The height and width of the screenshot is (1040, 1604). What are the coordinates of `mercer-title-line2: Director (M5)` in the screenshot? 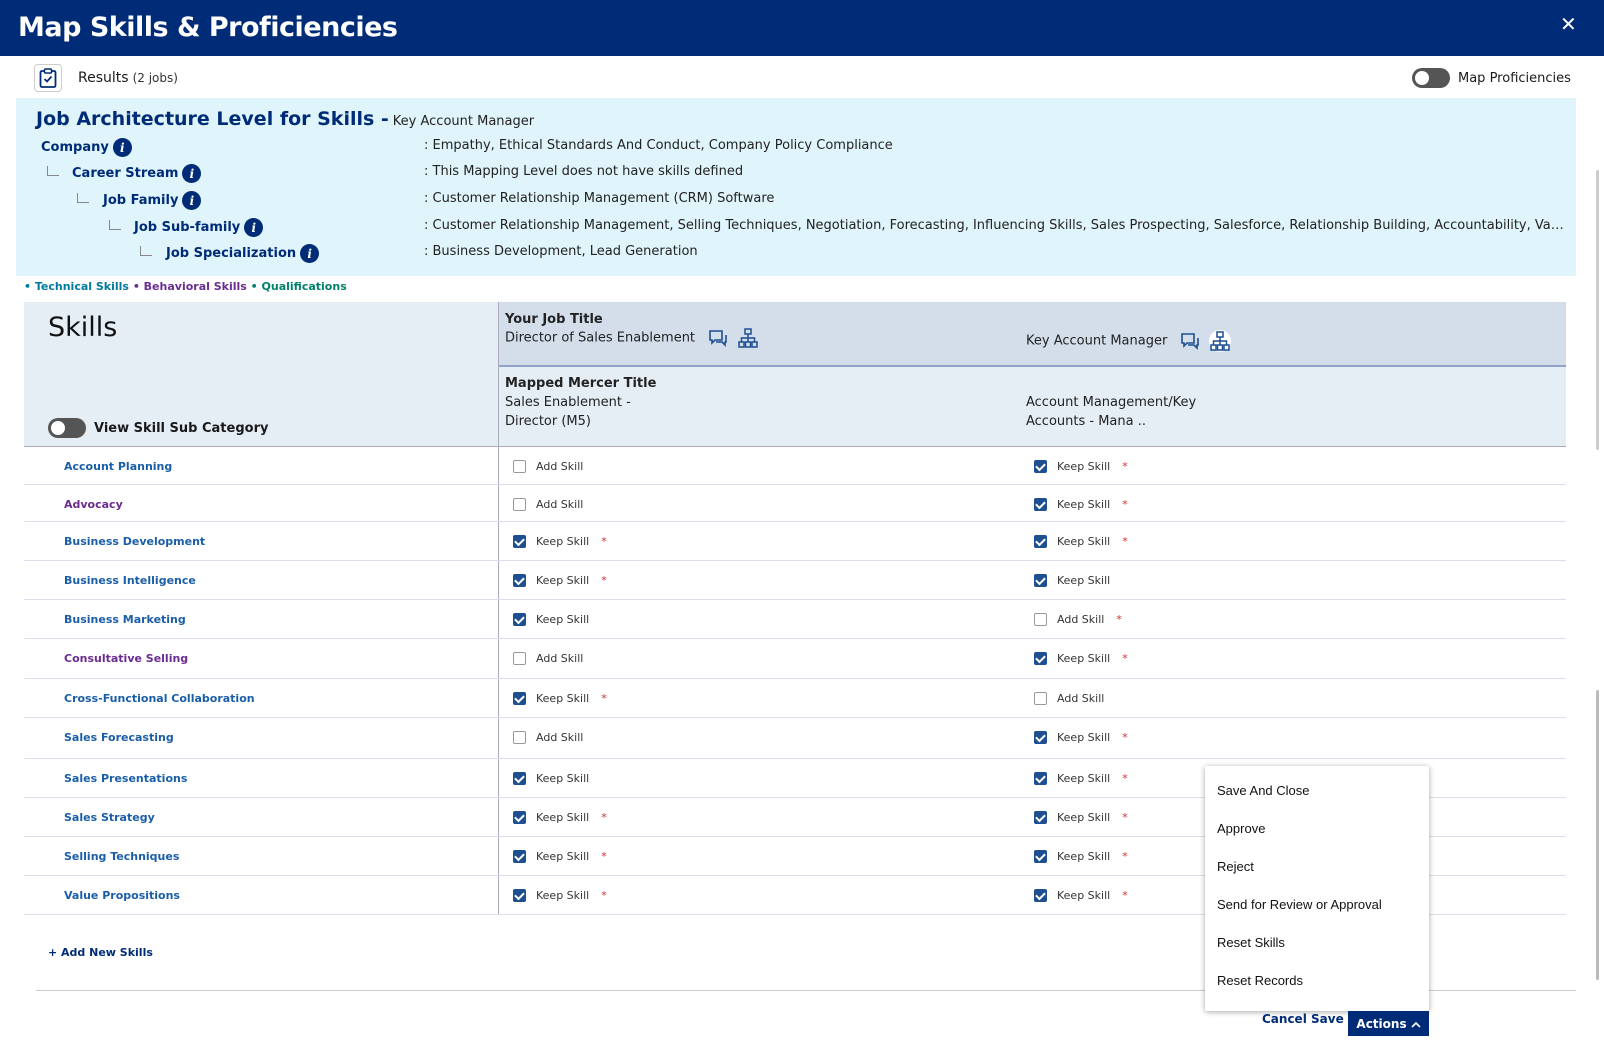 It's located at (548, 421).